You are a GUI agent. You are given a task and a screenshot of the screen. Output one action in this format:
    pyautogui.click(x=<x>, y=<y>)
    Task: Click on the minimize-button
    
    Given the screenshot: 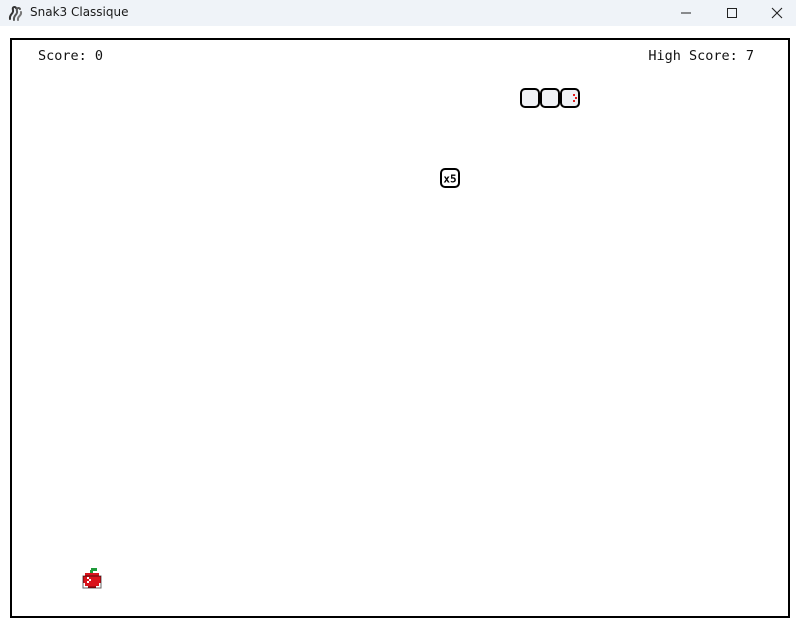 What is the action you would take?
    pyautogui.click(x=686, y=13)
    